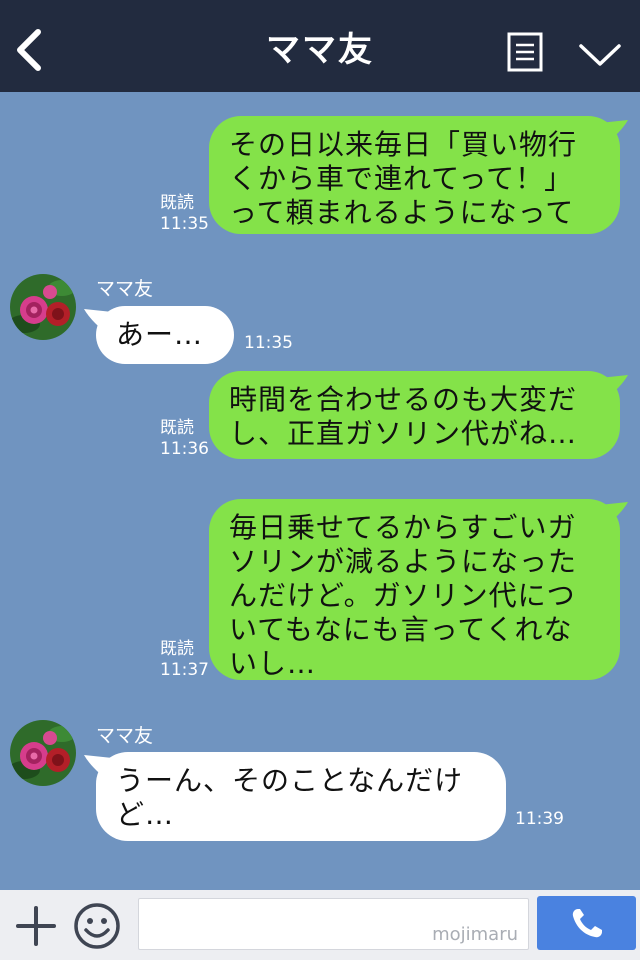 The height and width of the screenshot is (960, 640). Describe the element at coordinates (30, 50) in the screenshot. I see `back-icon` at that location.